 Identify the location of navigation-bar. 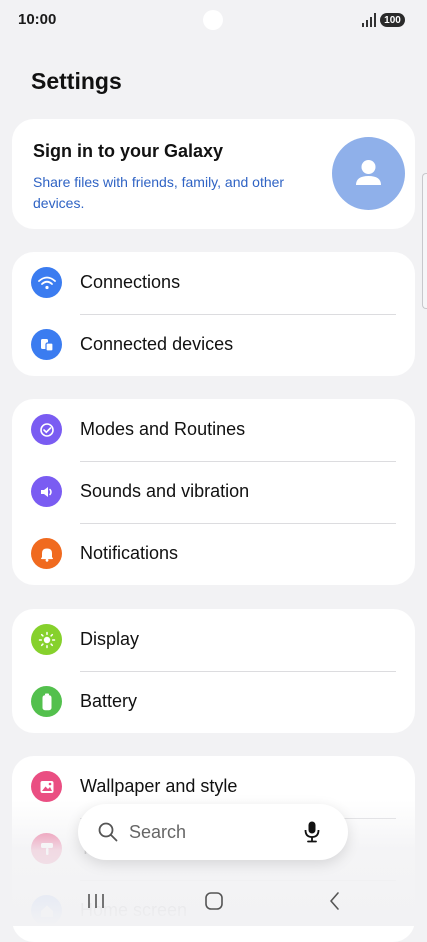
(213, 901).